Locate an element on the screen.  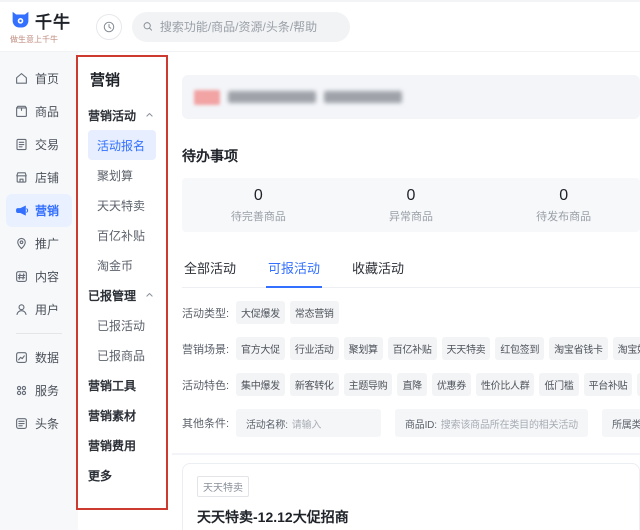
notice-banner is located at coordinates (411, 97).